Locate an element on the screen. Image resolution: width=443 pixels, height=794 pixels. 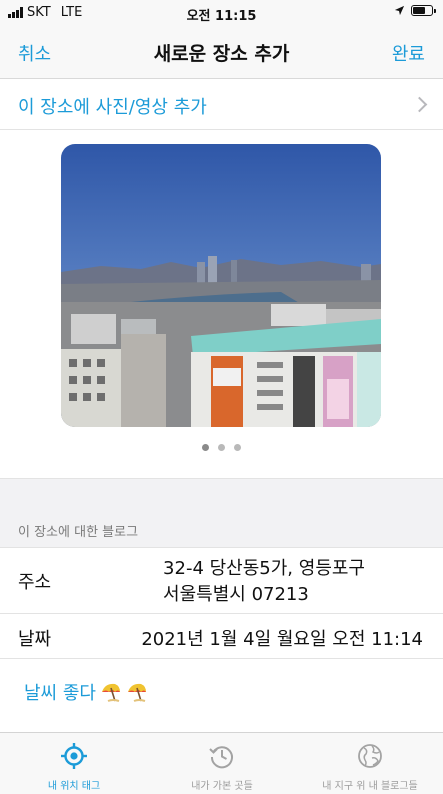
battery-fill is located at coordinates (419, 10).